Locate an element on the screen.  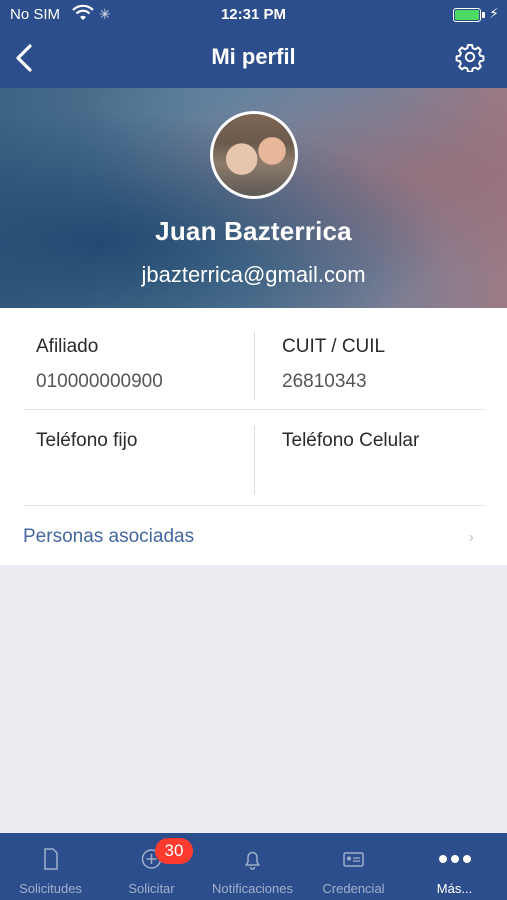
profile-name: Juan Bazterrica is located at coordinates (253, 231).